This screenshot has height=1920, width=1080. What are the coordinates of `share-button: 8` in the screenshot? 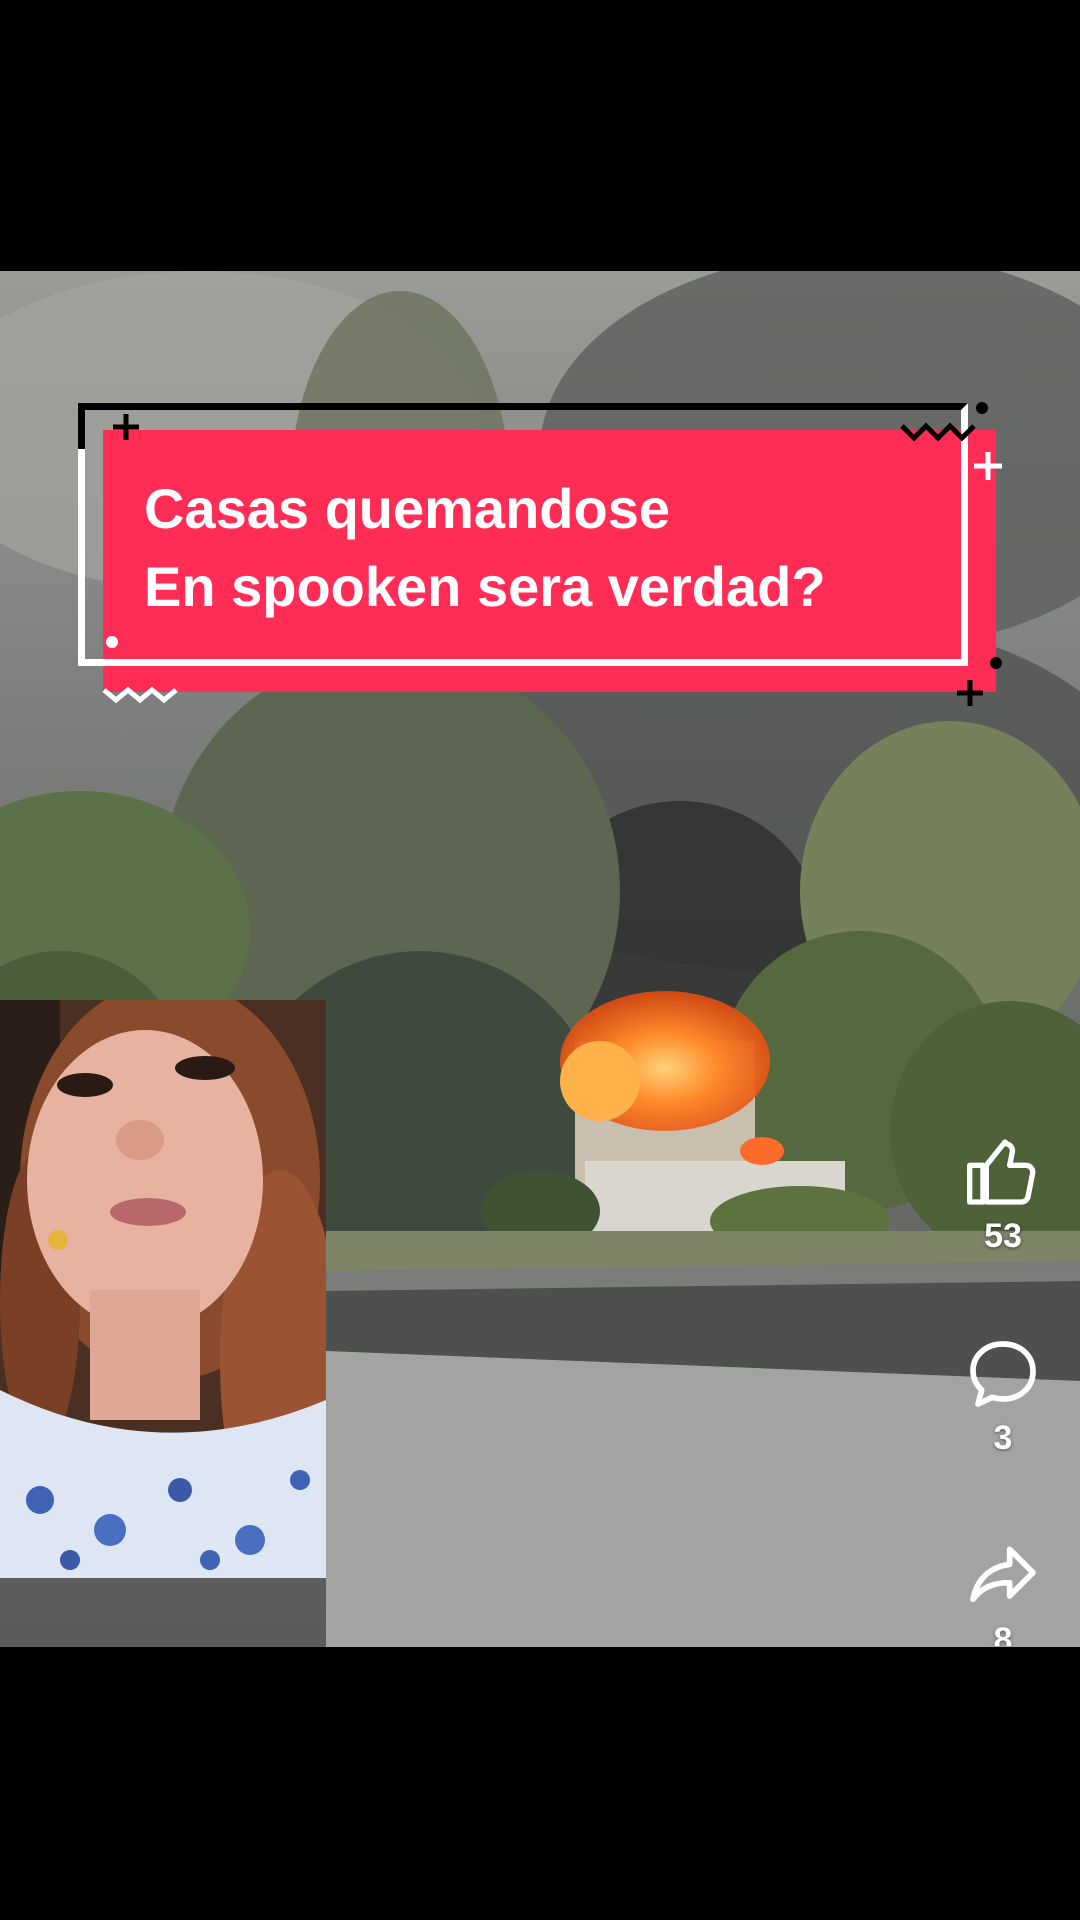 It's located at (1003, 1591).